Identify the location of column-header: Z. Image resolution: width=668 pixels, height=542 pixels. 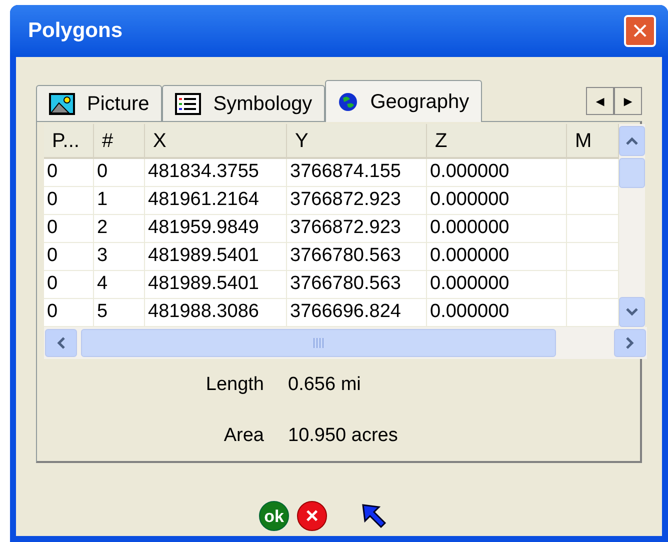
(497, 141).